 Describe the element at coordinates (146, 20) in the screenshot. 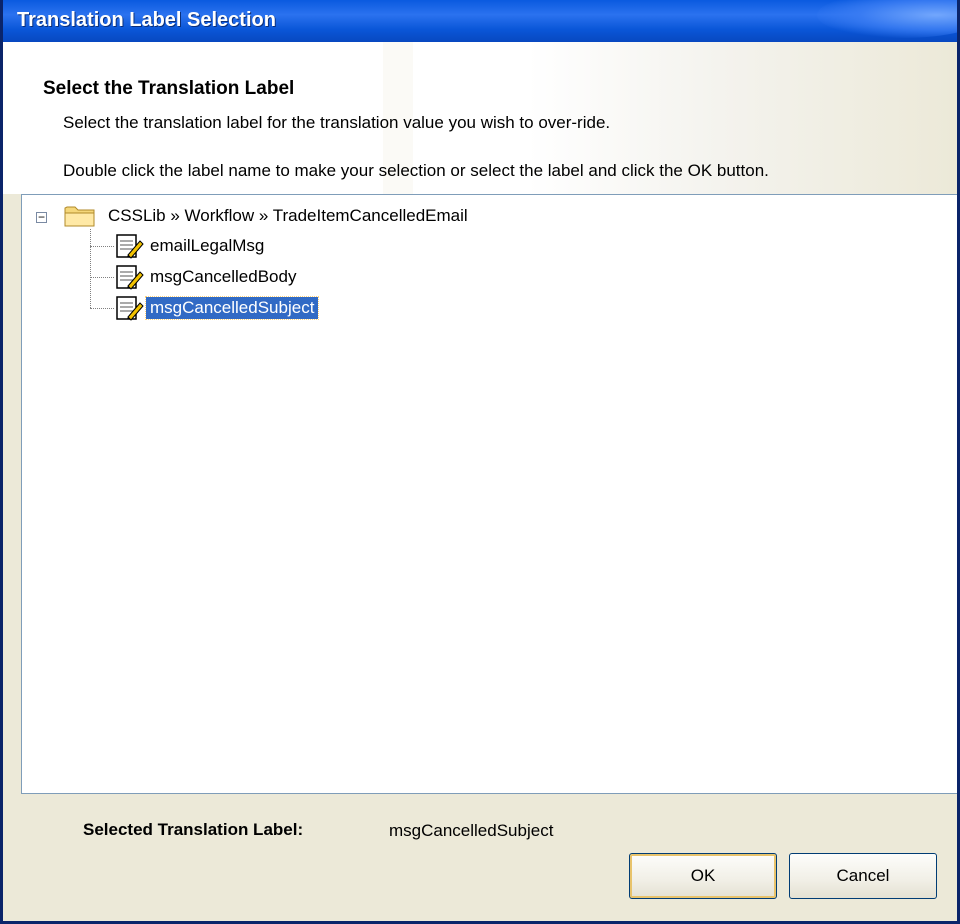

I see `window-title: Translation Label Selection` at that location.